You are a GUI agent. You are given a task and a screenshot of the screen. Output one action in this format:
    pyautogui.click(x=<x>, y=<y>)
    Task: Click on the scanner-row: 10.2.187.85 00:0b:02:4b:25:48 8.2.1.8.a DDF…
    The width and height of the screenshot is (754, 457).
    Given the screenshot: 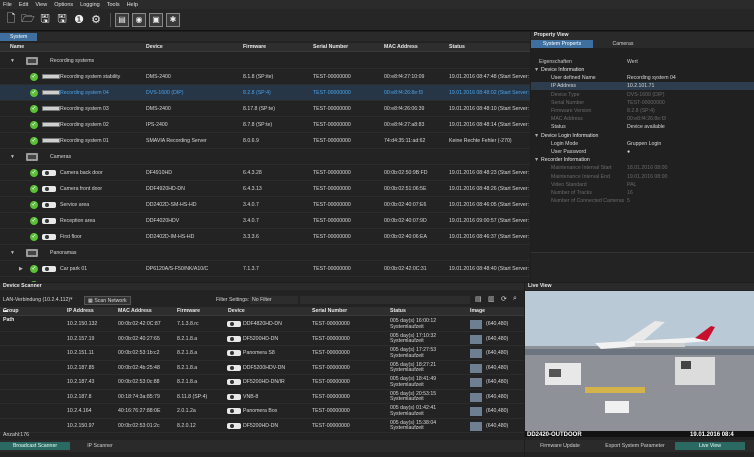 What is the action you would take?
    pyautogui.click(x=262, y=368)
    